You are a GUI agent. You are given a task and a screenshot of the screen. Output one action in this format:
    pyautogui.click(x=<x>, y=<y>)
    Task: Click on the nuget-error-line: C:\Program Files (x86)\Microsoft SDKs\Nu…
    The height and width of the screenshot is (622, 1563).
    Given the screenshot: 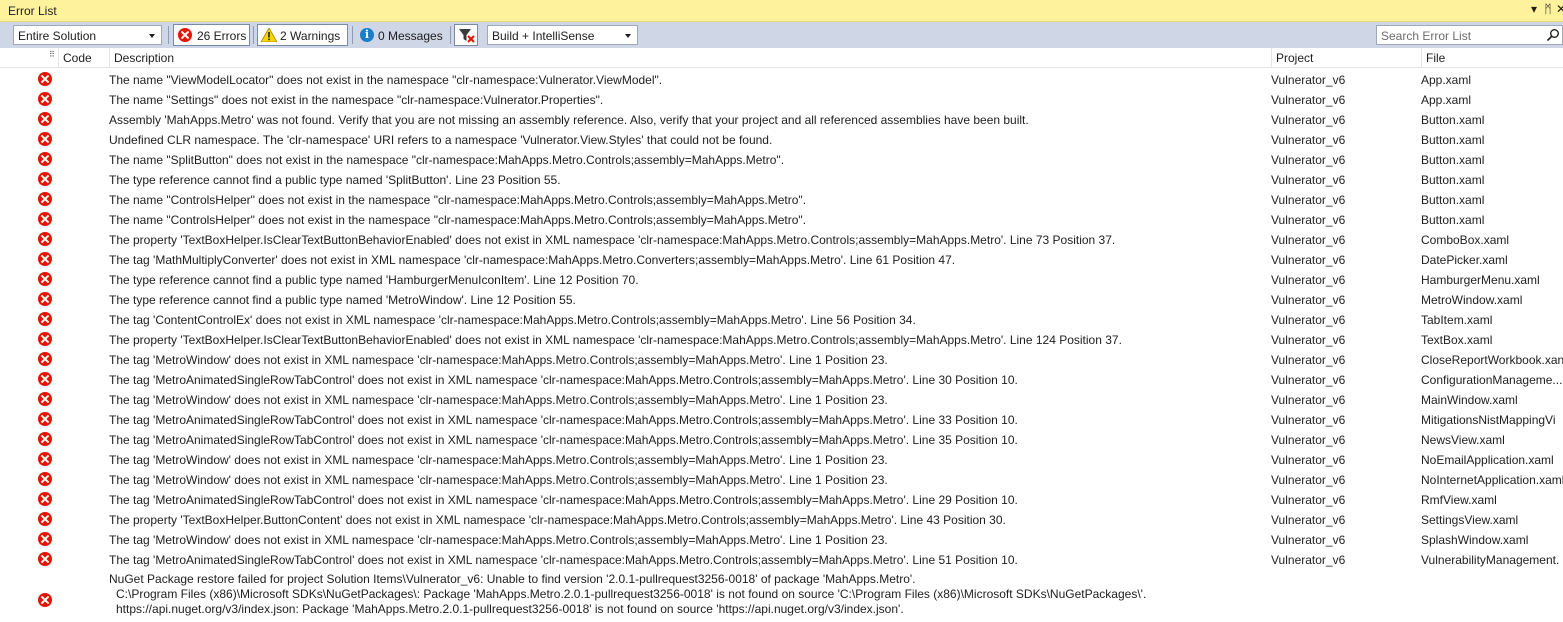 What is the action you would take?
    pyautogui.click(x=631, y=594)
    